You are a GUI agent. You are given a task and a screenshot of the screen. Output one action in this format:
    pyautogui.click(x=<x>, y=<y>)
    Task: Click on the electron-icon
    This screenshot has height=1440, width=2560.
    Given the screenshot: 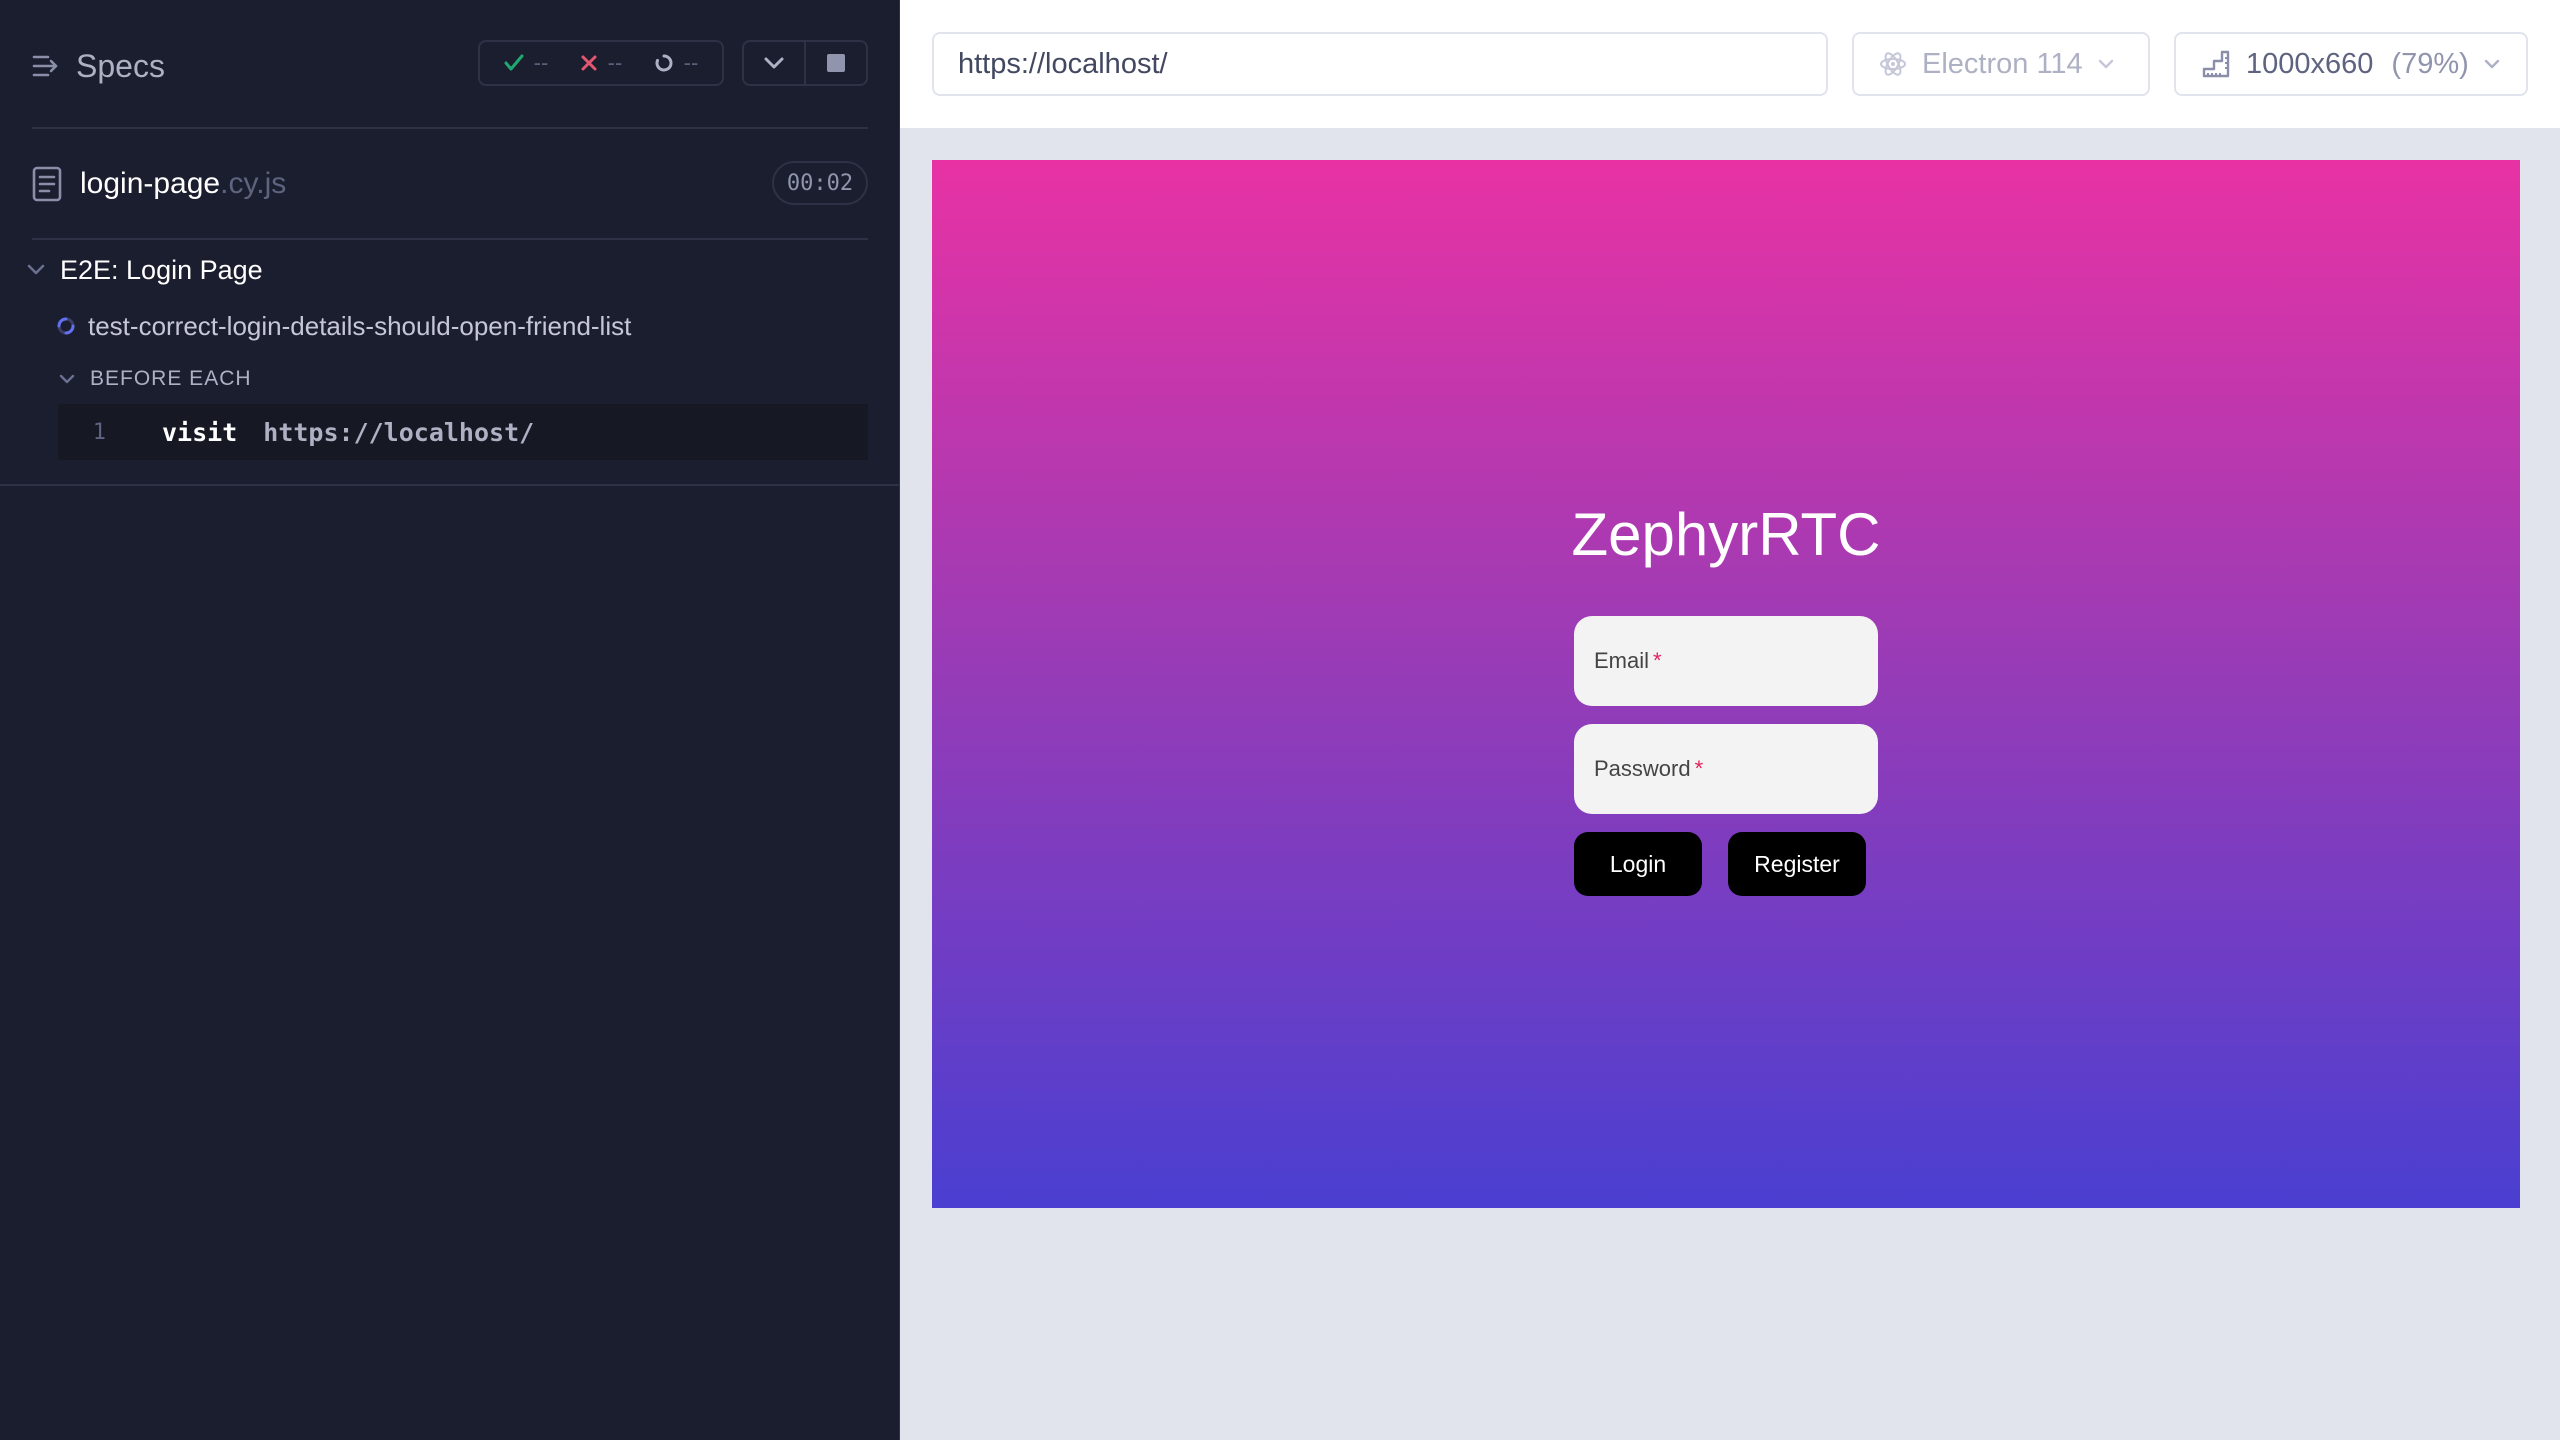 What is the action you would take?
    pyautogui.click(x=1893, y=64)
    